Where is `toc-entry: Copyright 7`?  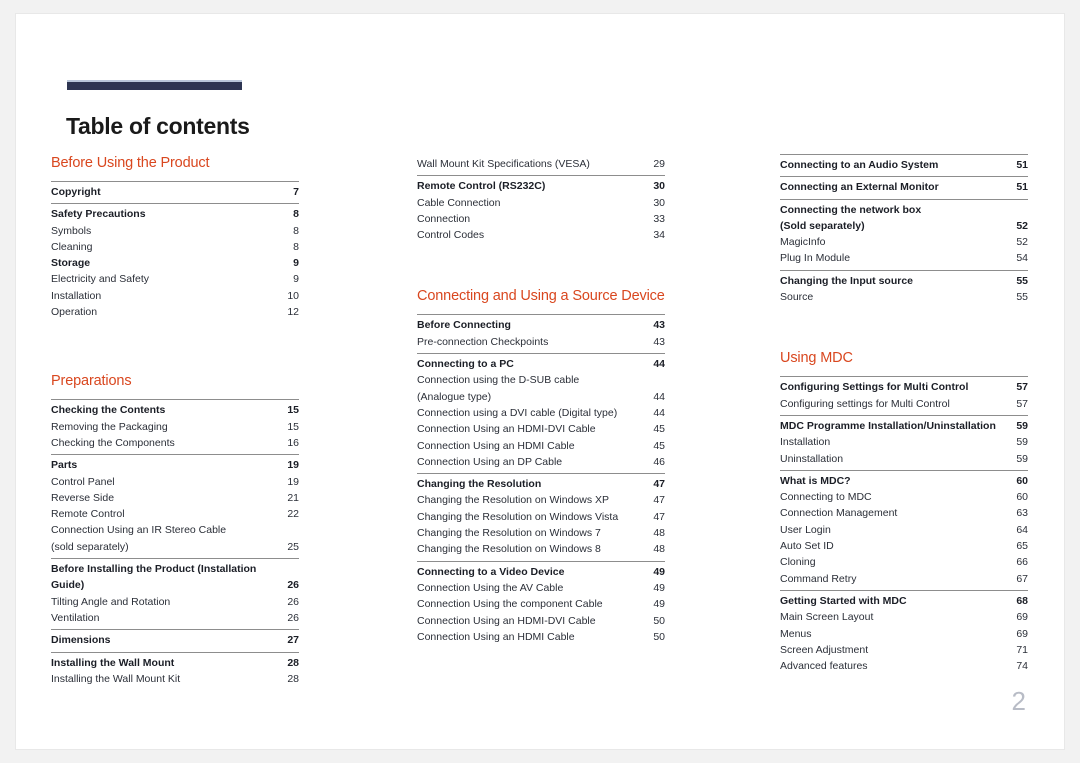 toc-entry: Copyright 7 is located at coordinates (175, 192).